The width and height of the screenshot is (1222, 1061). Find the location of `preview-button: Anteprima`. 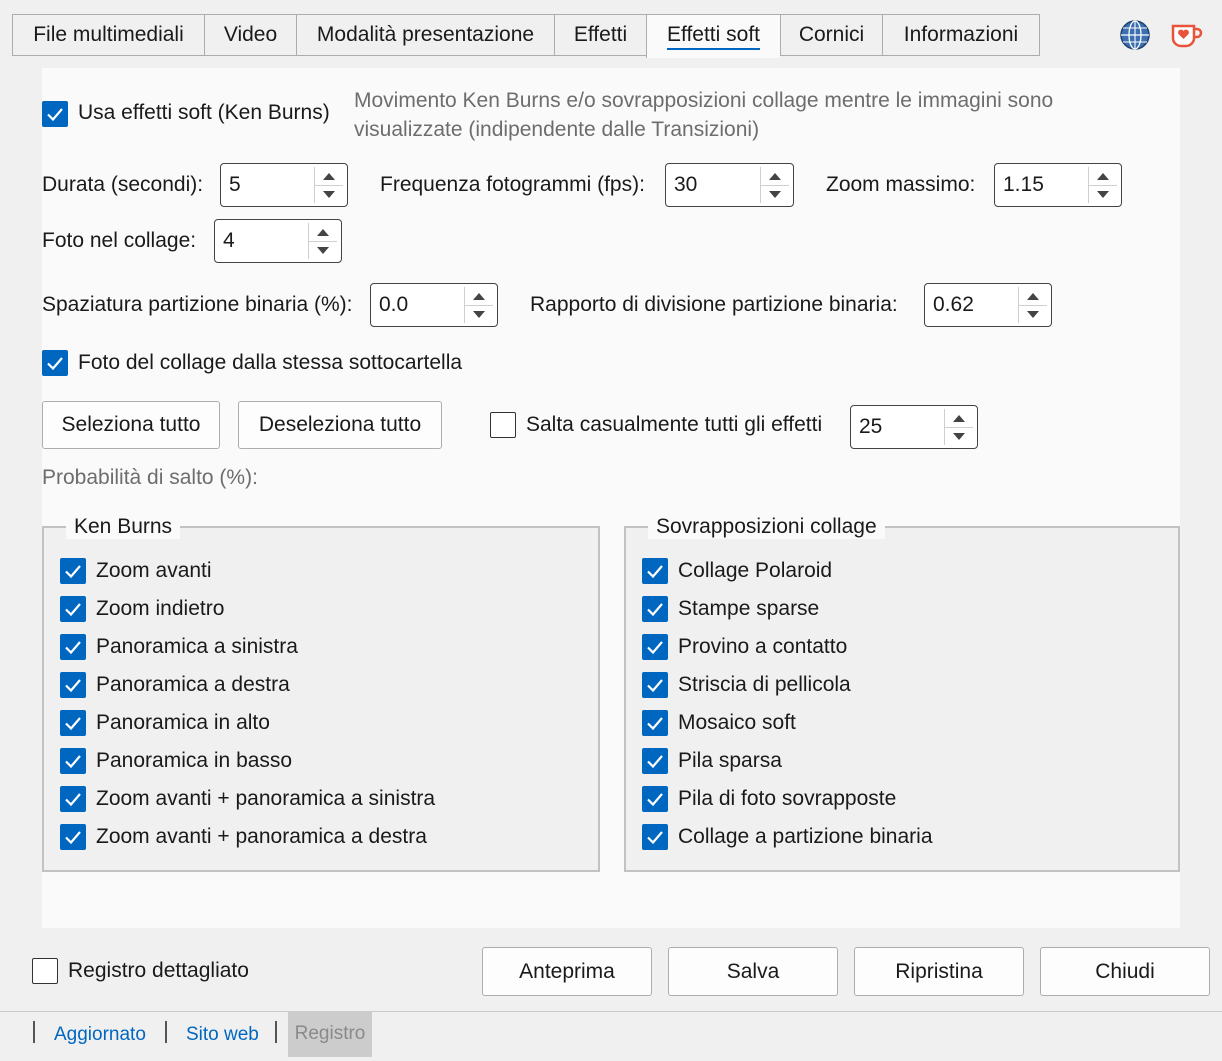

preview-button: Anteprima is located at coordinates (567, 971).